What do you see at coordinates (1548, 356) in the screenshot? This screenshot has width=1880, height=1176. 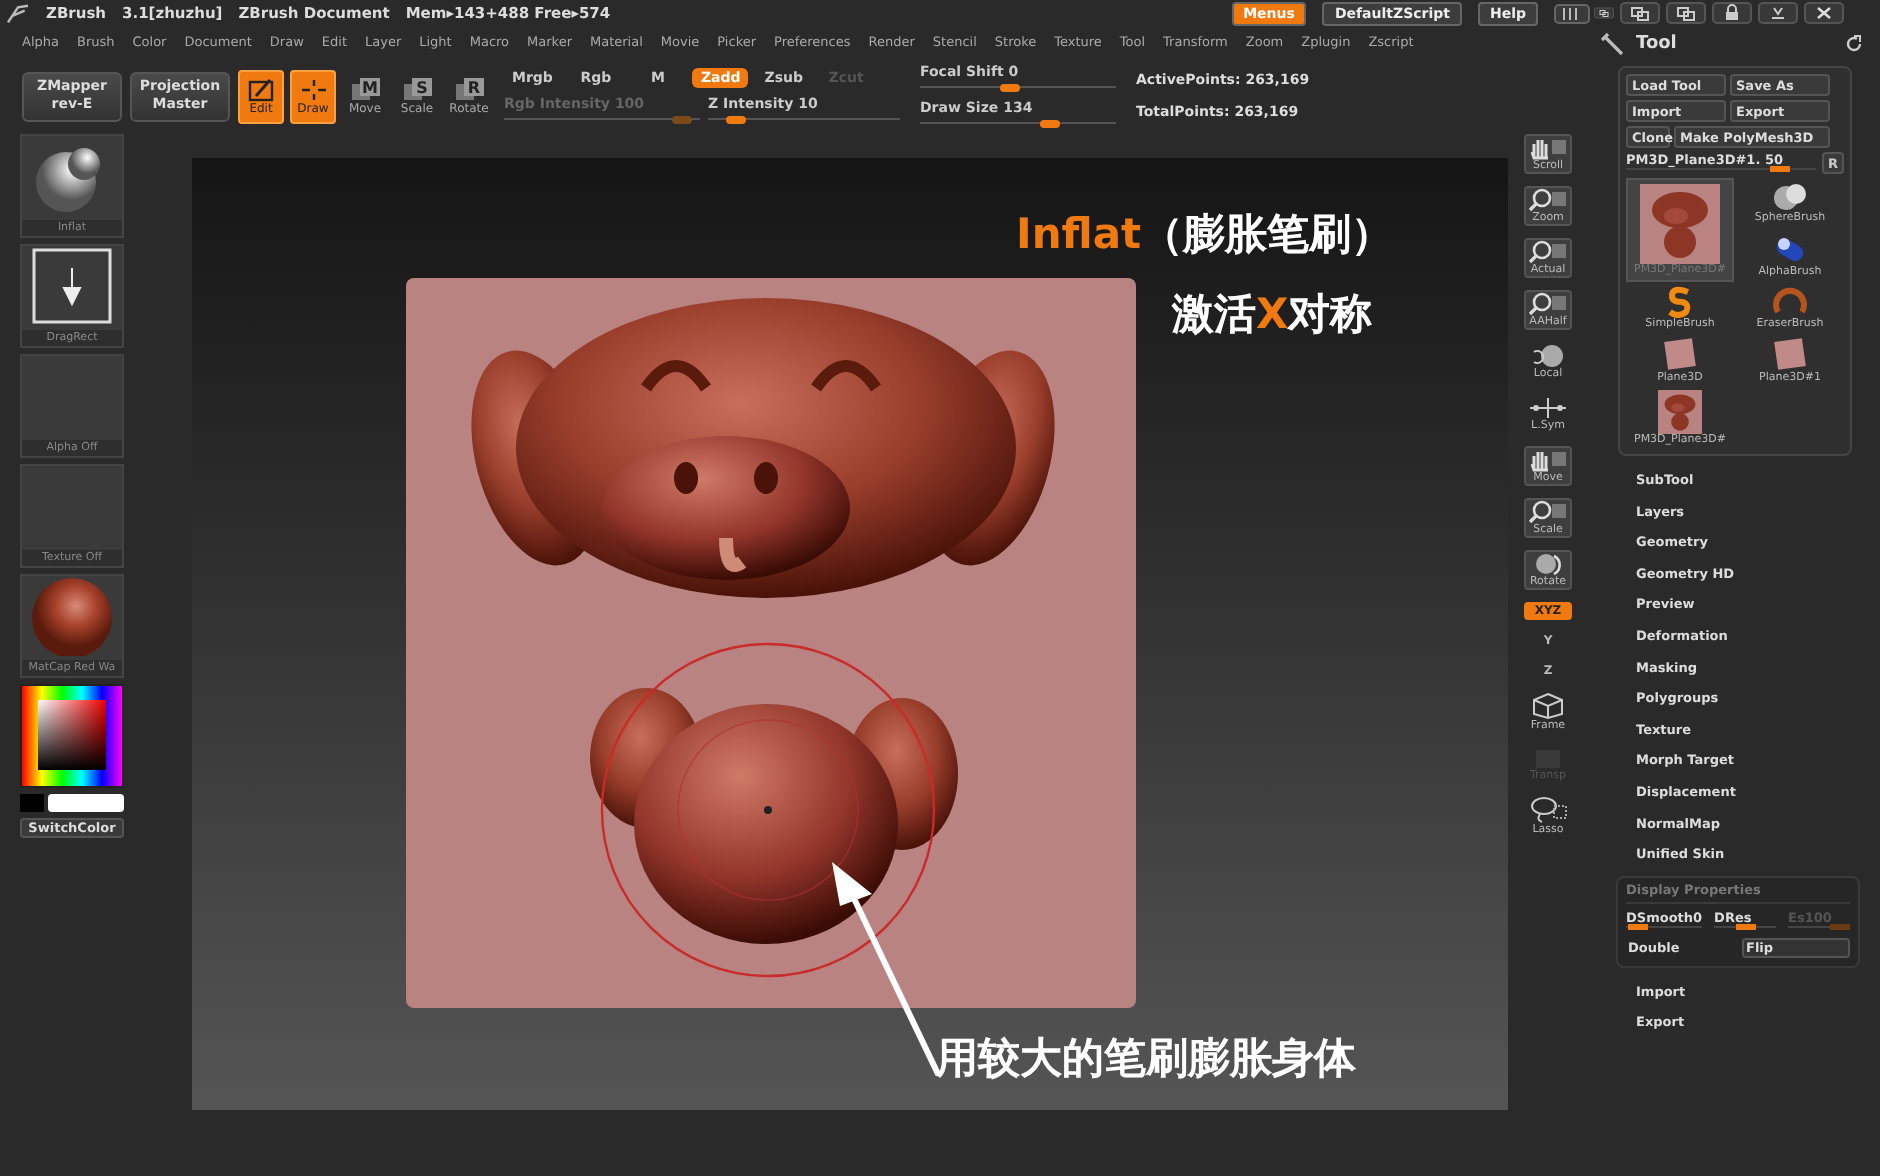 I see `sphere-icon` at bounding box center [1548, 356].